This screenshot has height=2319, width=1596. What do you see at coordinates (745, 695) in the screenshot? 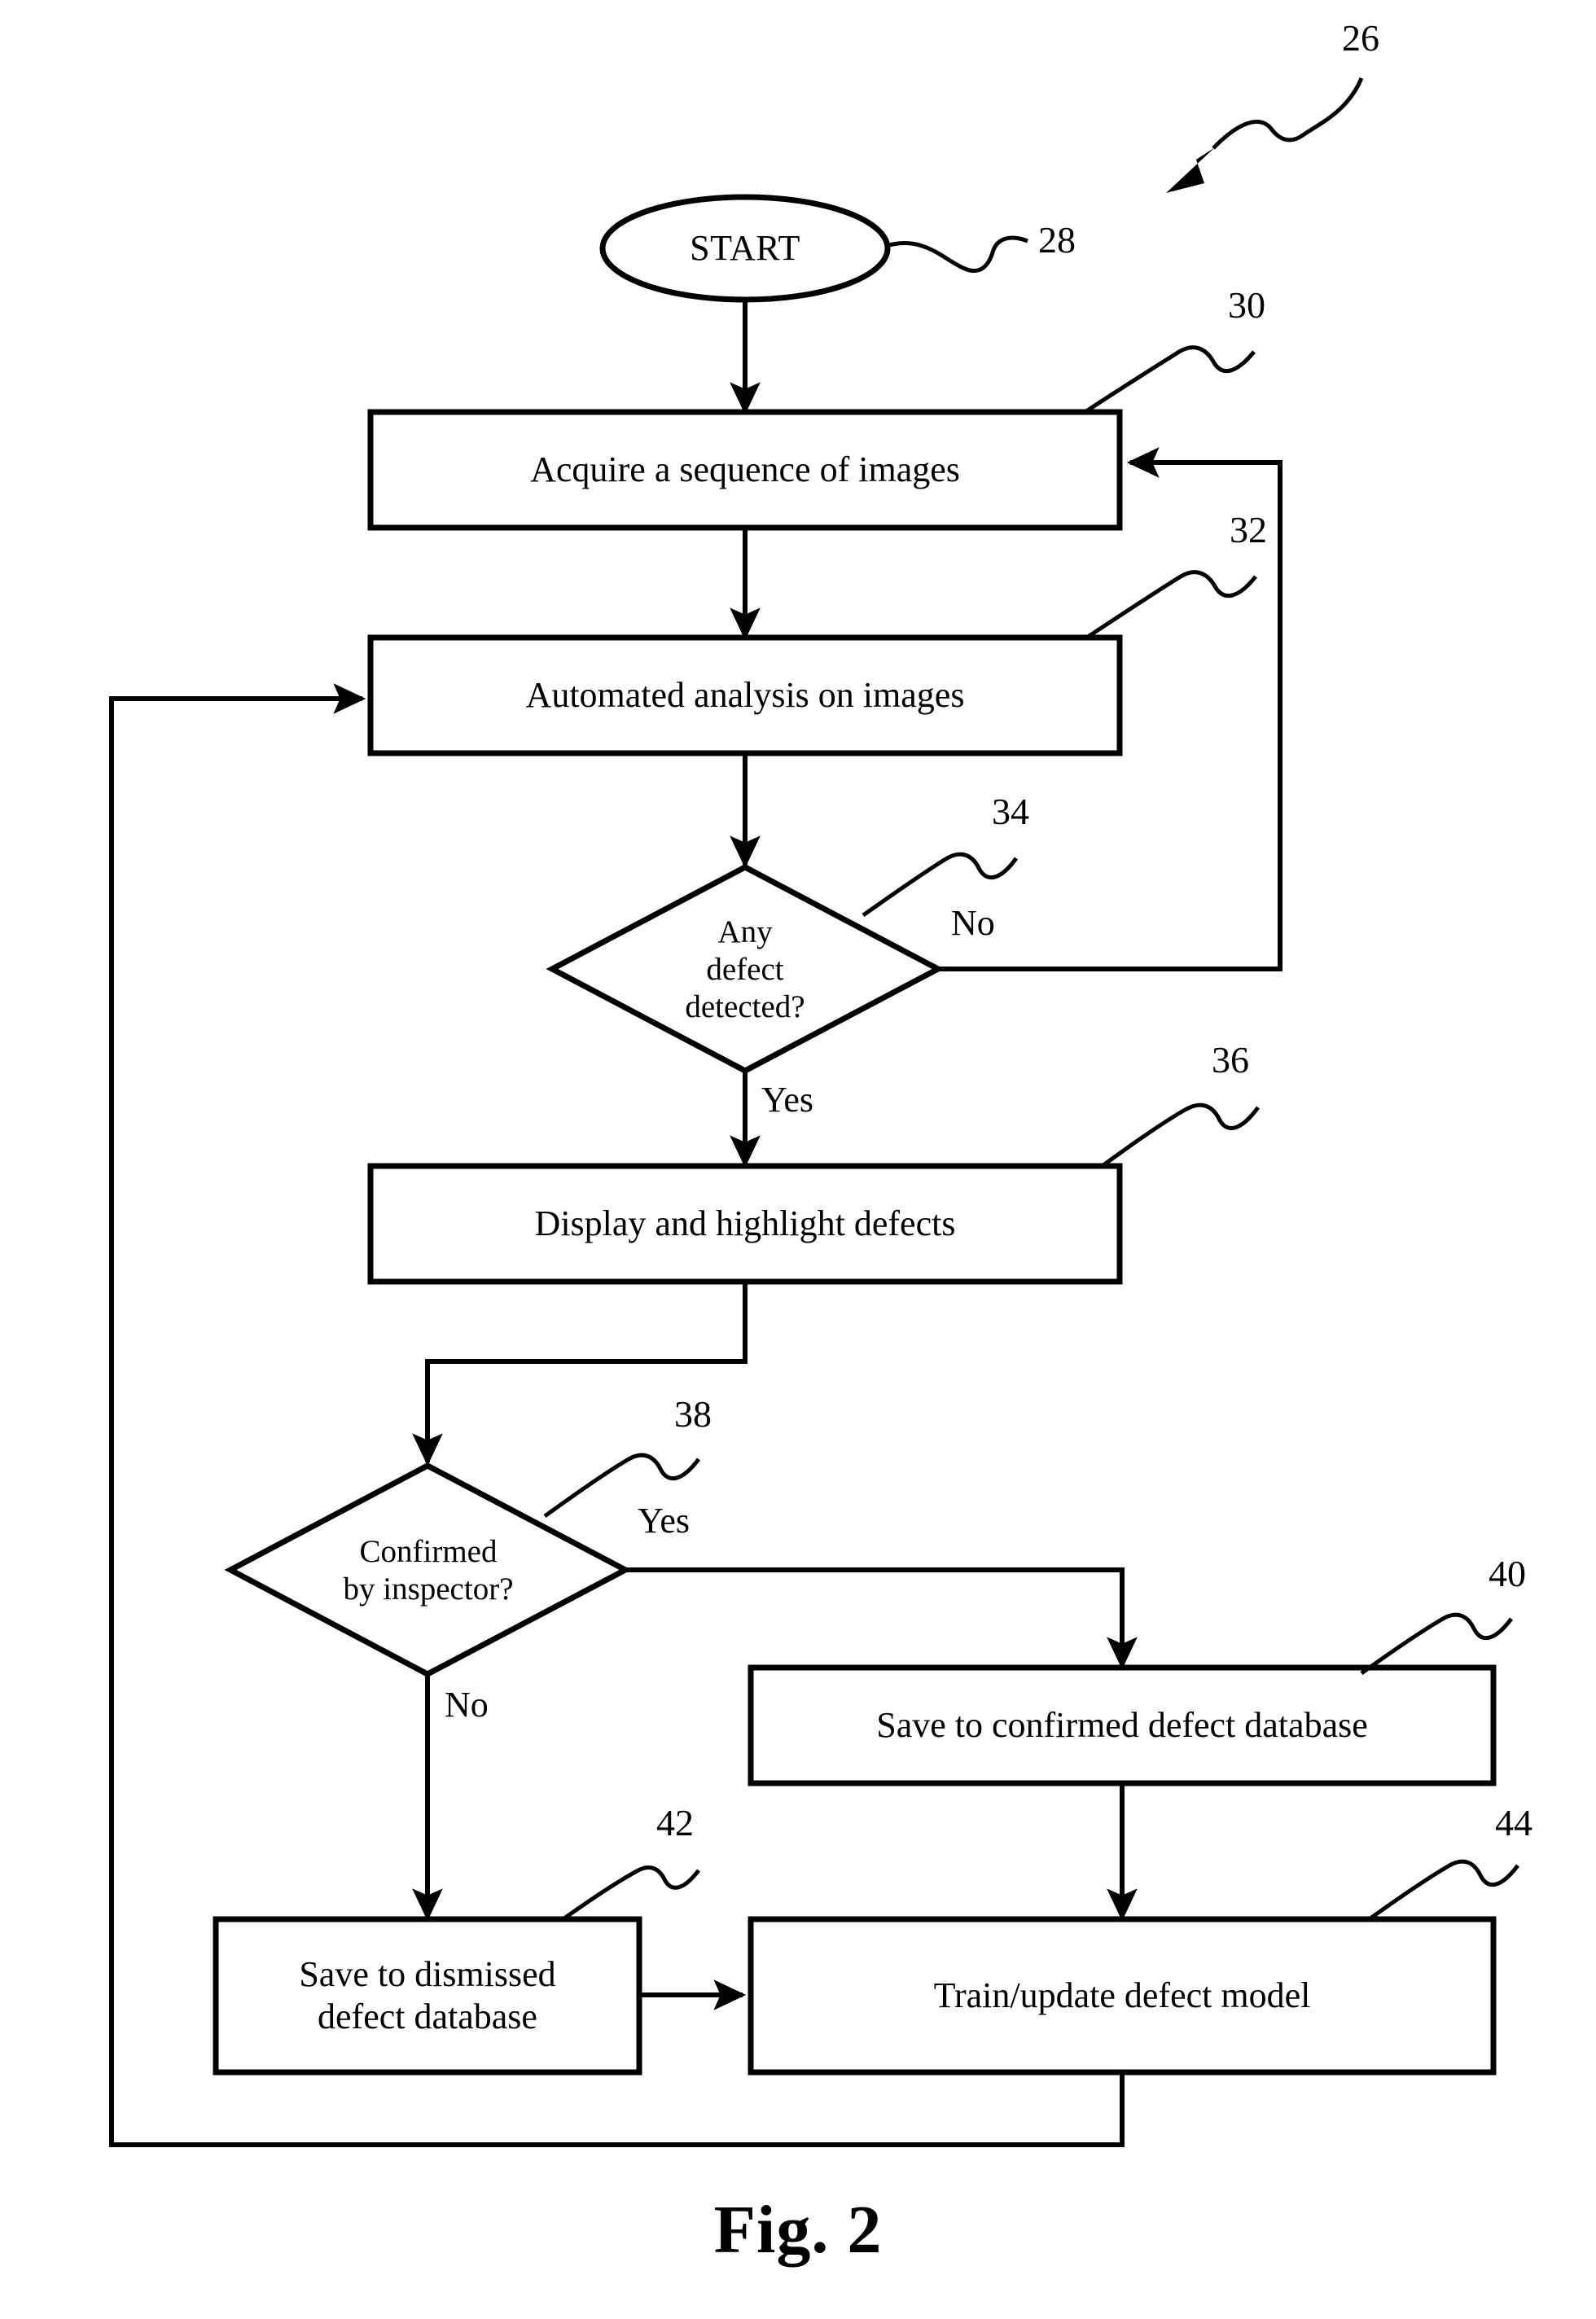
I see `analysis-box` at bounding box center [745, 695].